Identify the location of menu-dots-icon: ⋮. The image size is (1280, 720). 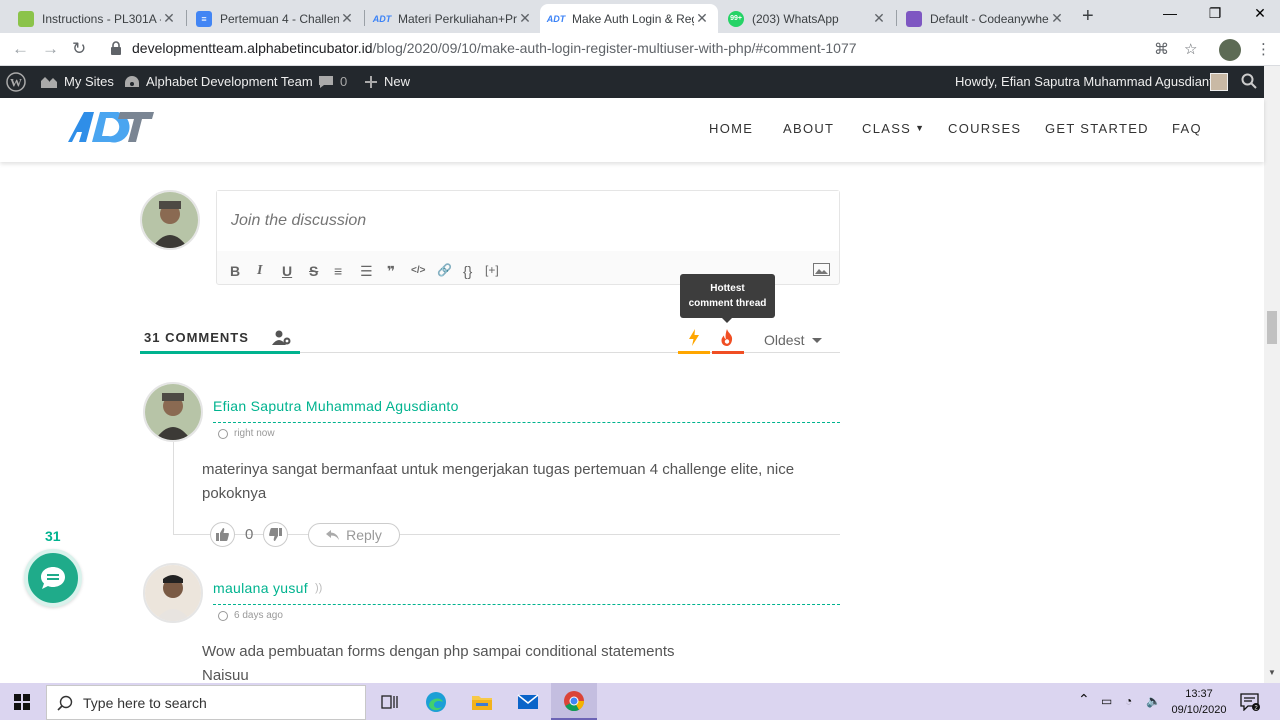
(1263, 49).